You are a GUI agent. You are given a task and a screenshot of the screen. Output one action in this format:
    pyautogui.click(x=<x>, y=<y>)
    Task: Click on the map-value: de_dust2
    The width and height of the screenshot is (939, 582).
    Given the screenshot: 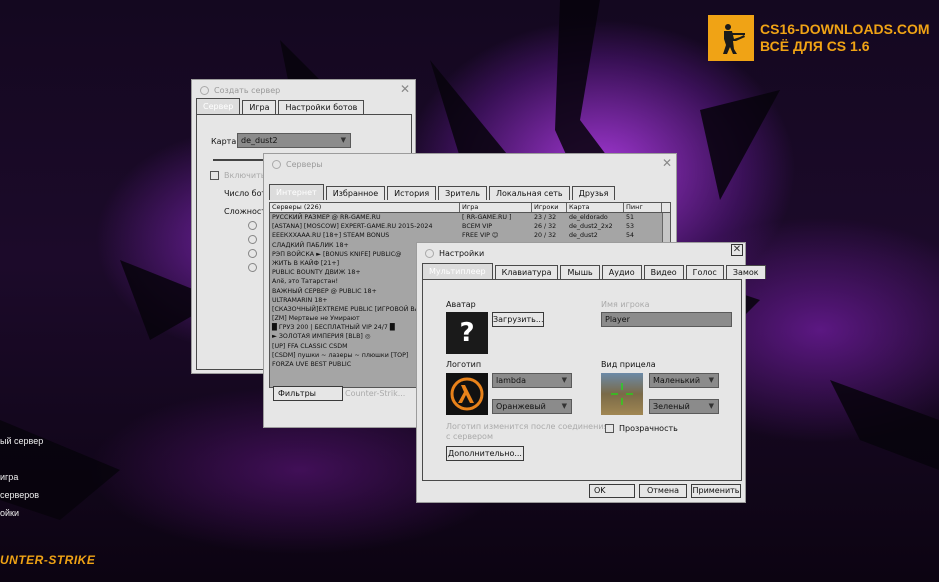 What is the action you would take?
    pyautogui.click(x=259, y=140)
    